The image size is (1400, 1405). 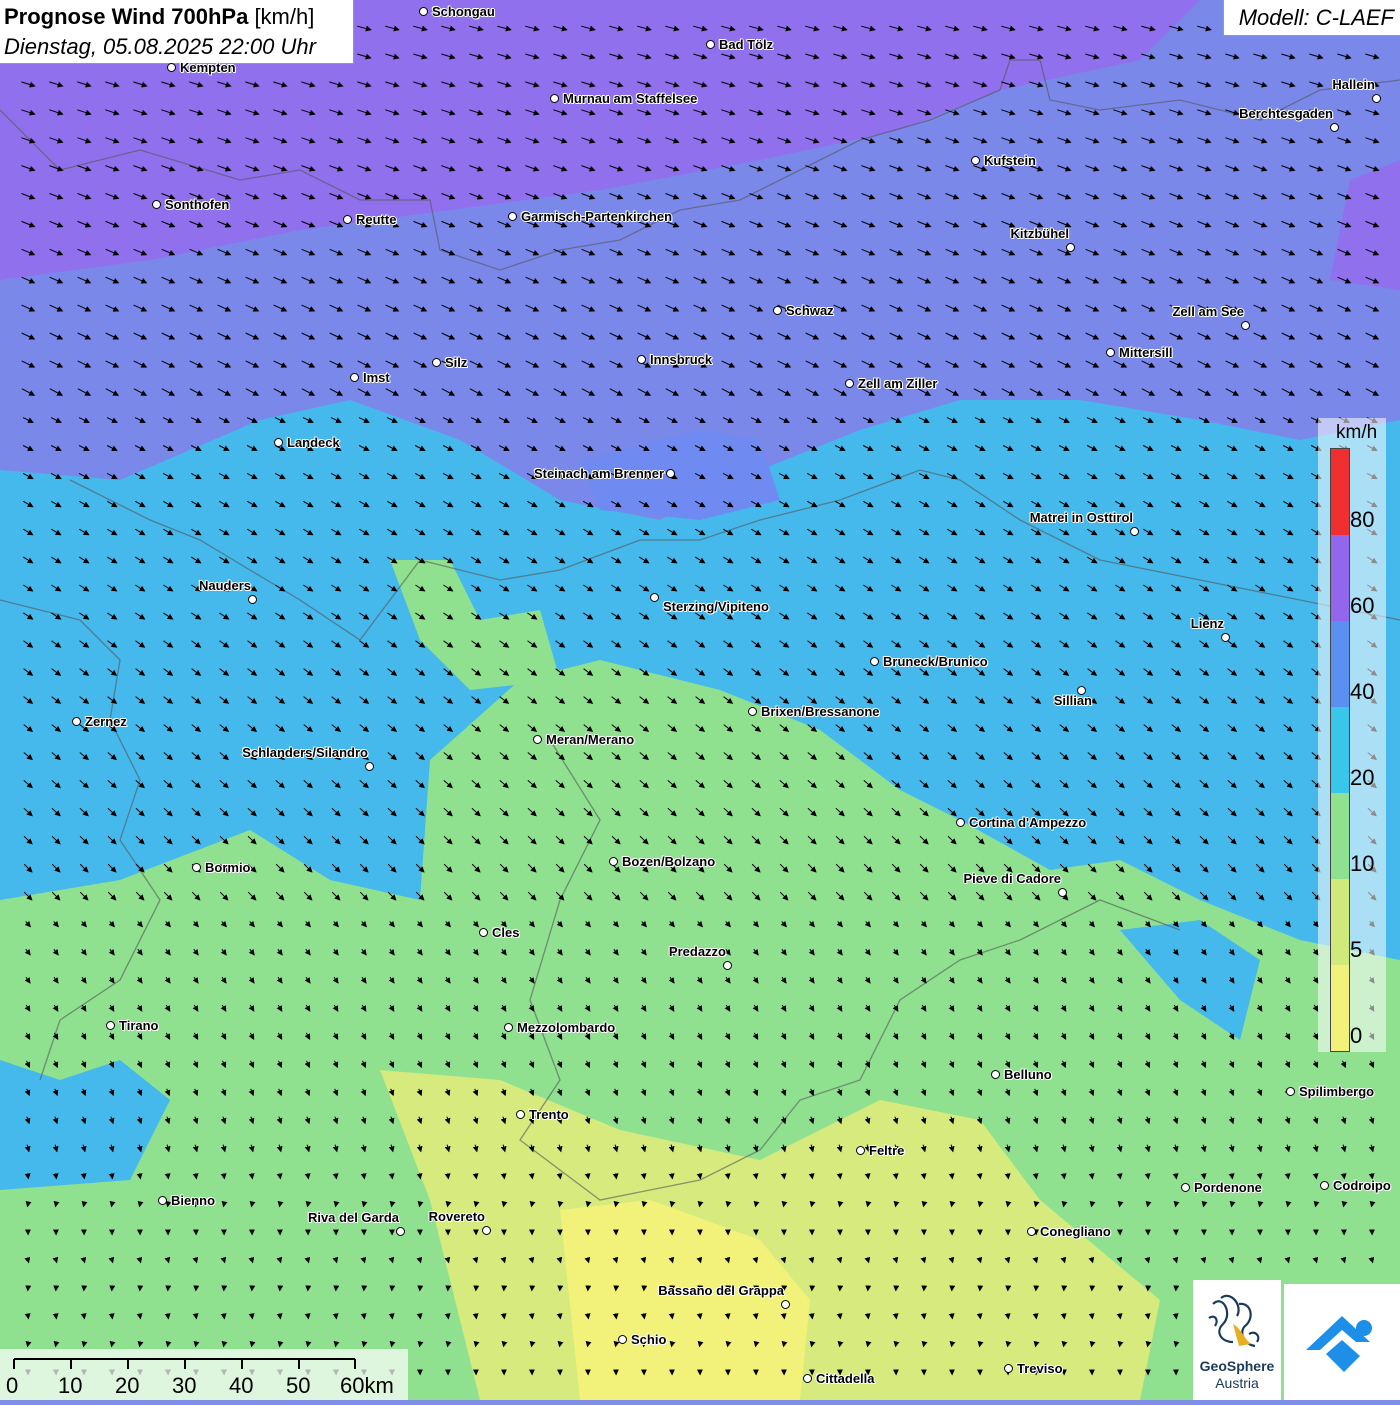 What do you see at coordinates (1145, 352) in the screenshot?
I see `city-label: Mittersill` at bounding box center [1145, 352].